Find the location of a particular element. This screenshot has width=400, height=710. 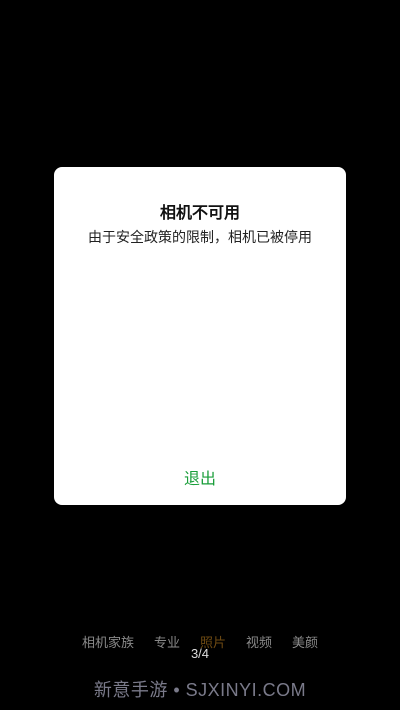

dialog-title: 相机不可用 is located at coordinates (199, 212).